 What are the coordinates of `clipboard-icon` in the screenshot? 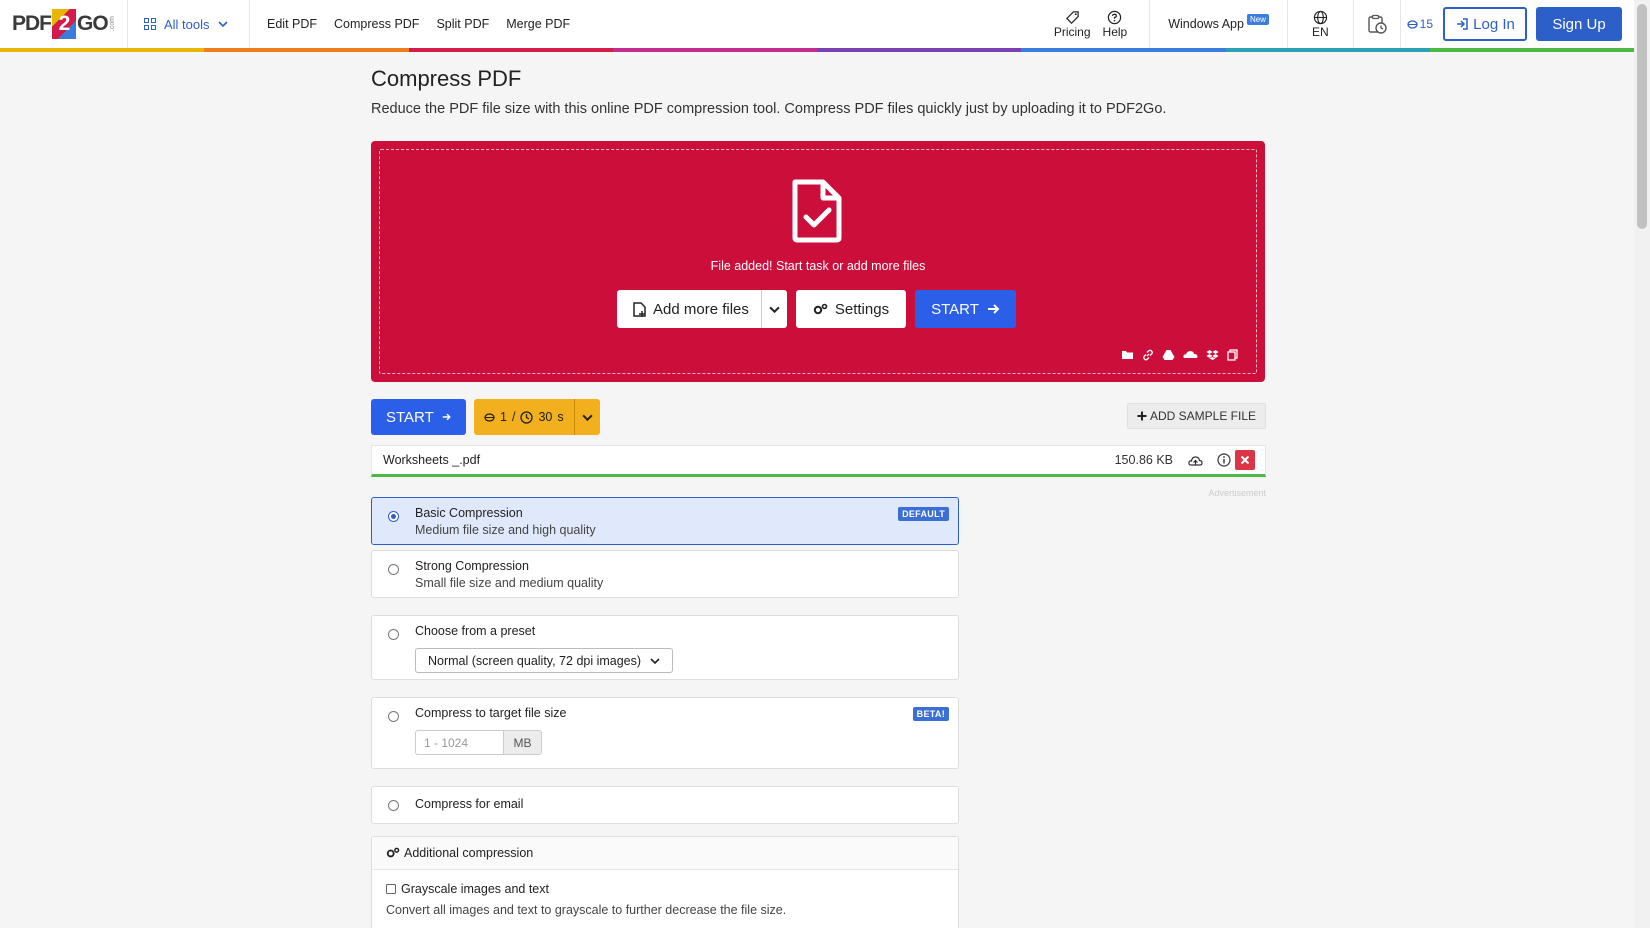 It's located at (1232, 355).